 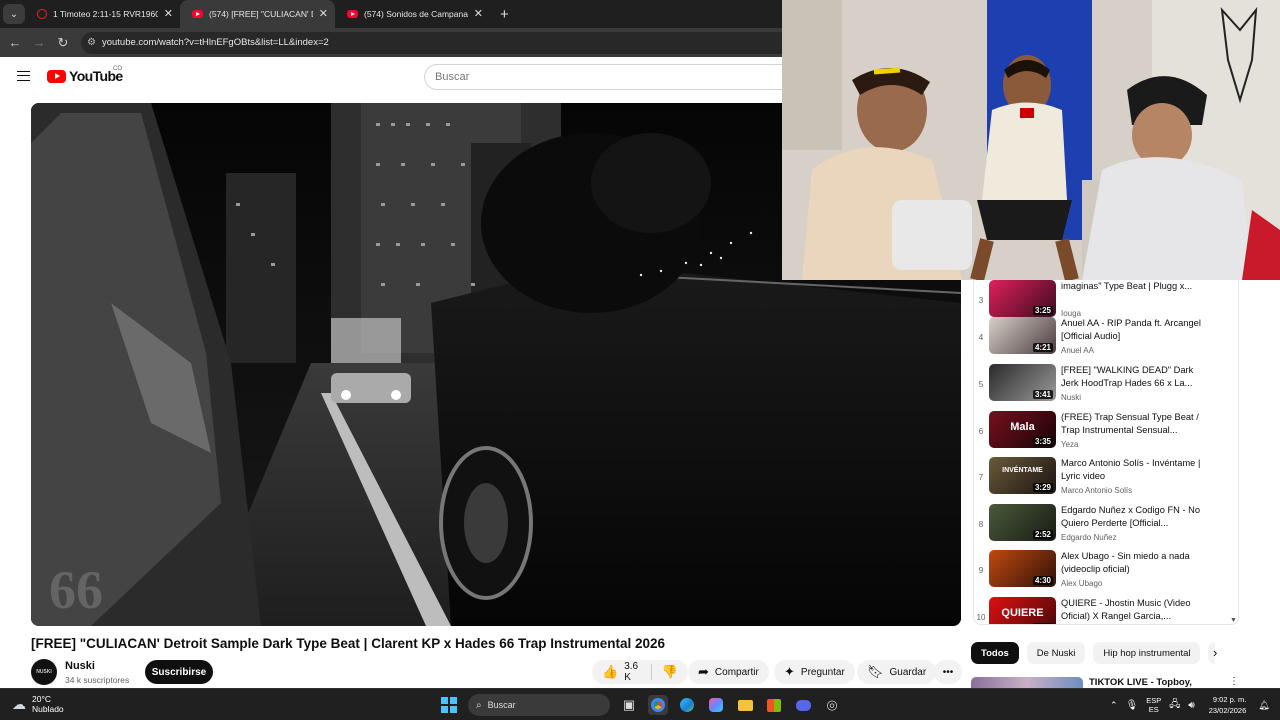 I want to click on chevron-up-icon: ⌃, so click(x=1114, y=705).